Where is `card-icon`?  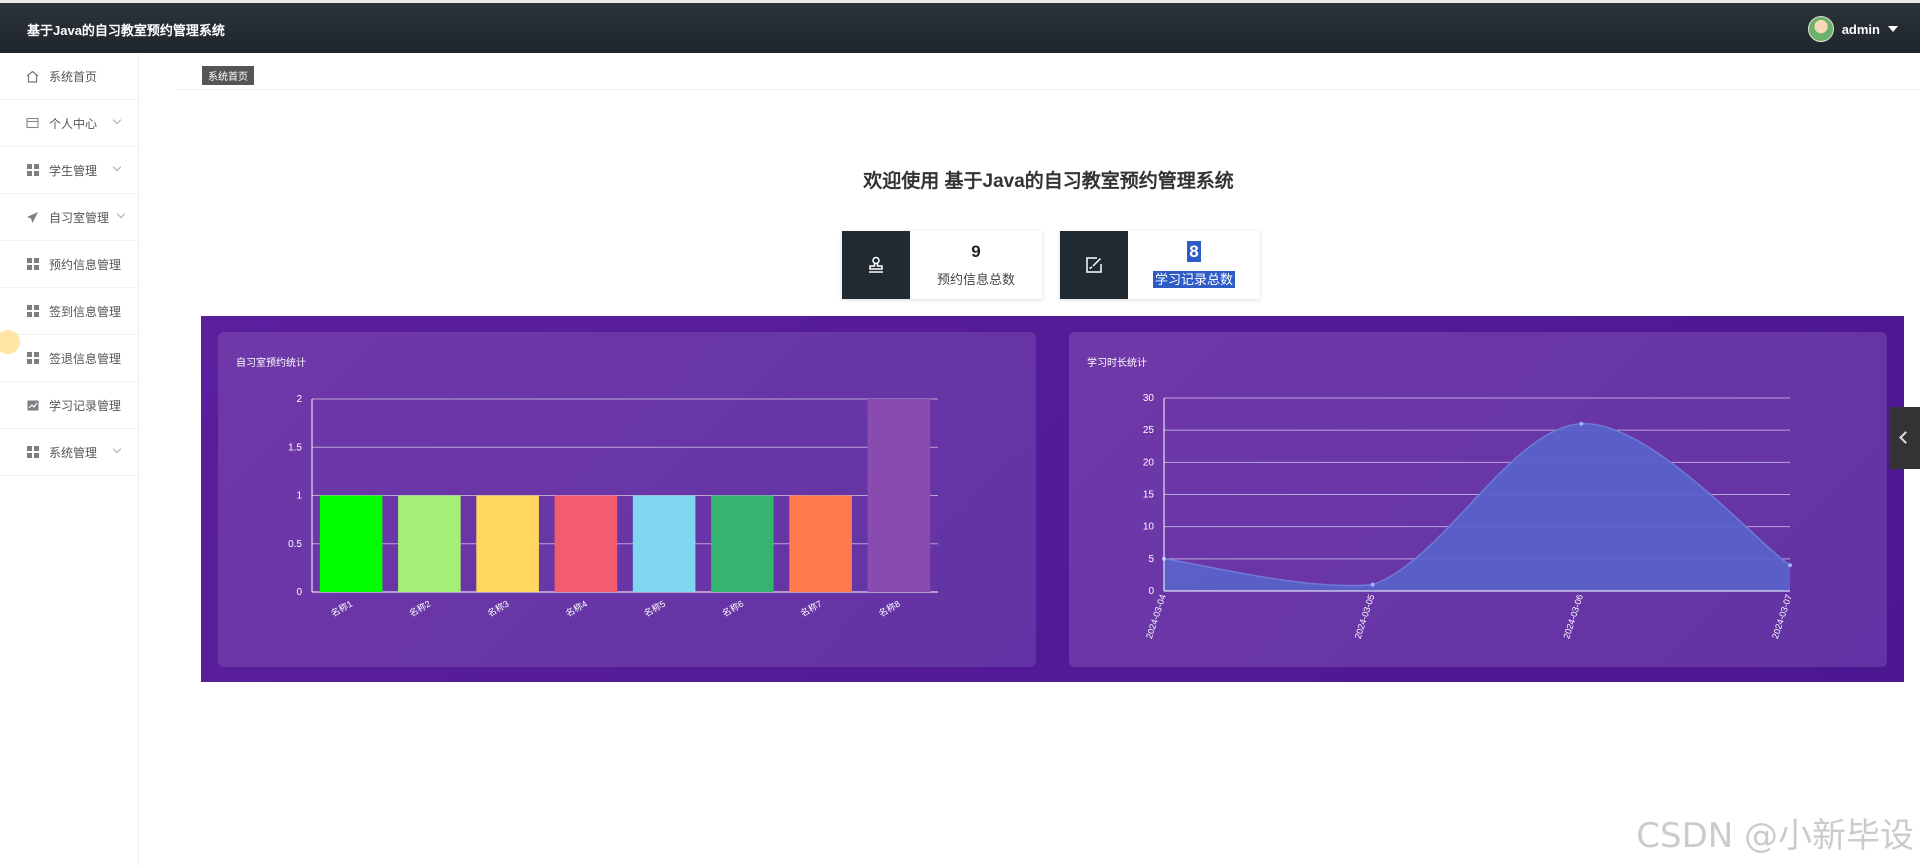
card-icon is located at coordinates (32, 123).